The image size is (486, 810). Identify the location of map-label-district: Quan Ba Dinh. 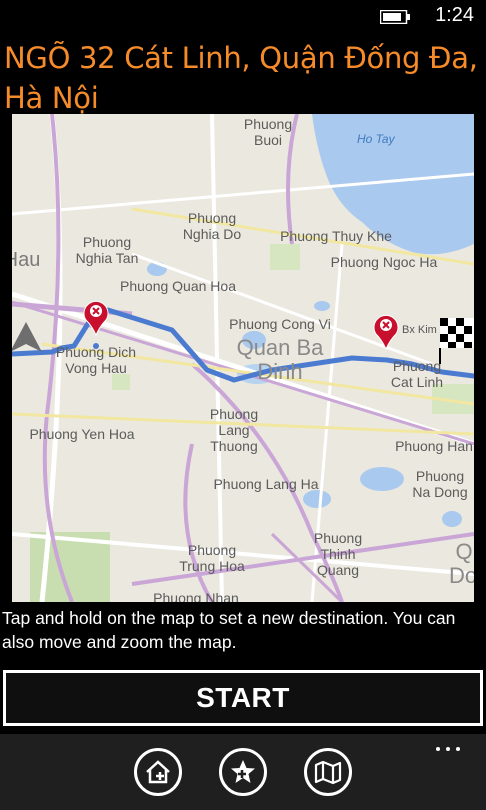
(280, 359).